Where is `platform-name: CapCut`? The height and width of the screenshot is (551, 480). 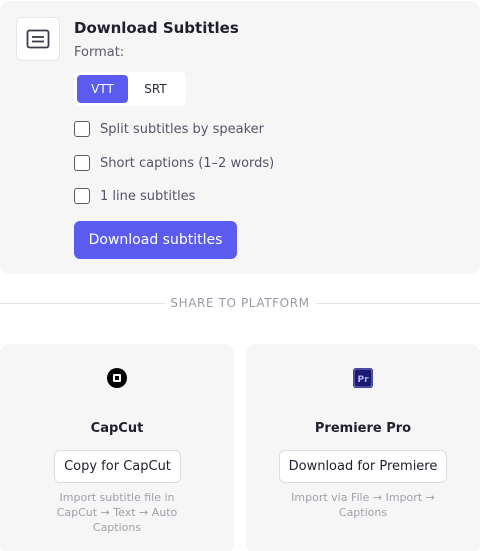
platform-name: CapCut is located at coordinates (117, 428).